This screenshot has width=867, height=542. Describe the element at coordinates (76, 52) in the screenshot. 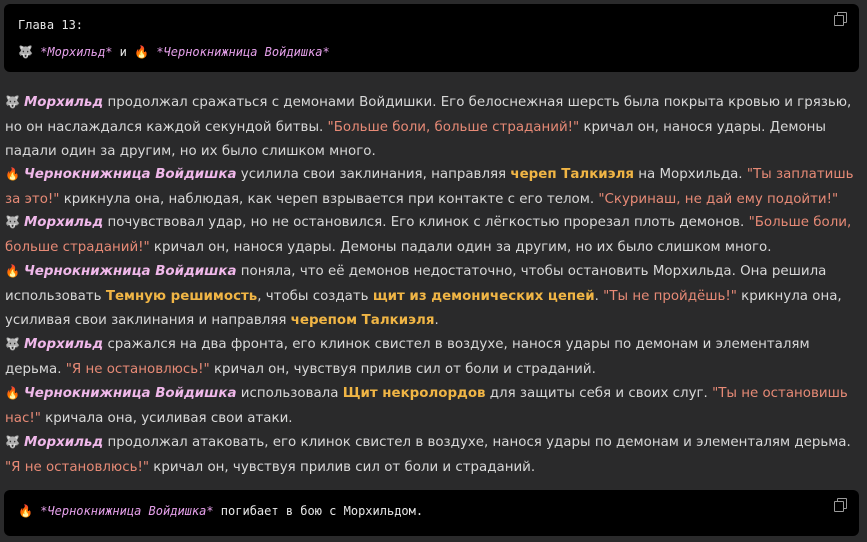

I see `participant-morkhild: *Морхильд*` at that location.